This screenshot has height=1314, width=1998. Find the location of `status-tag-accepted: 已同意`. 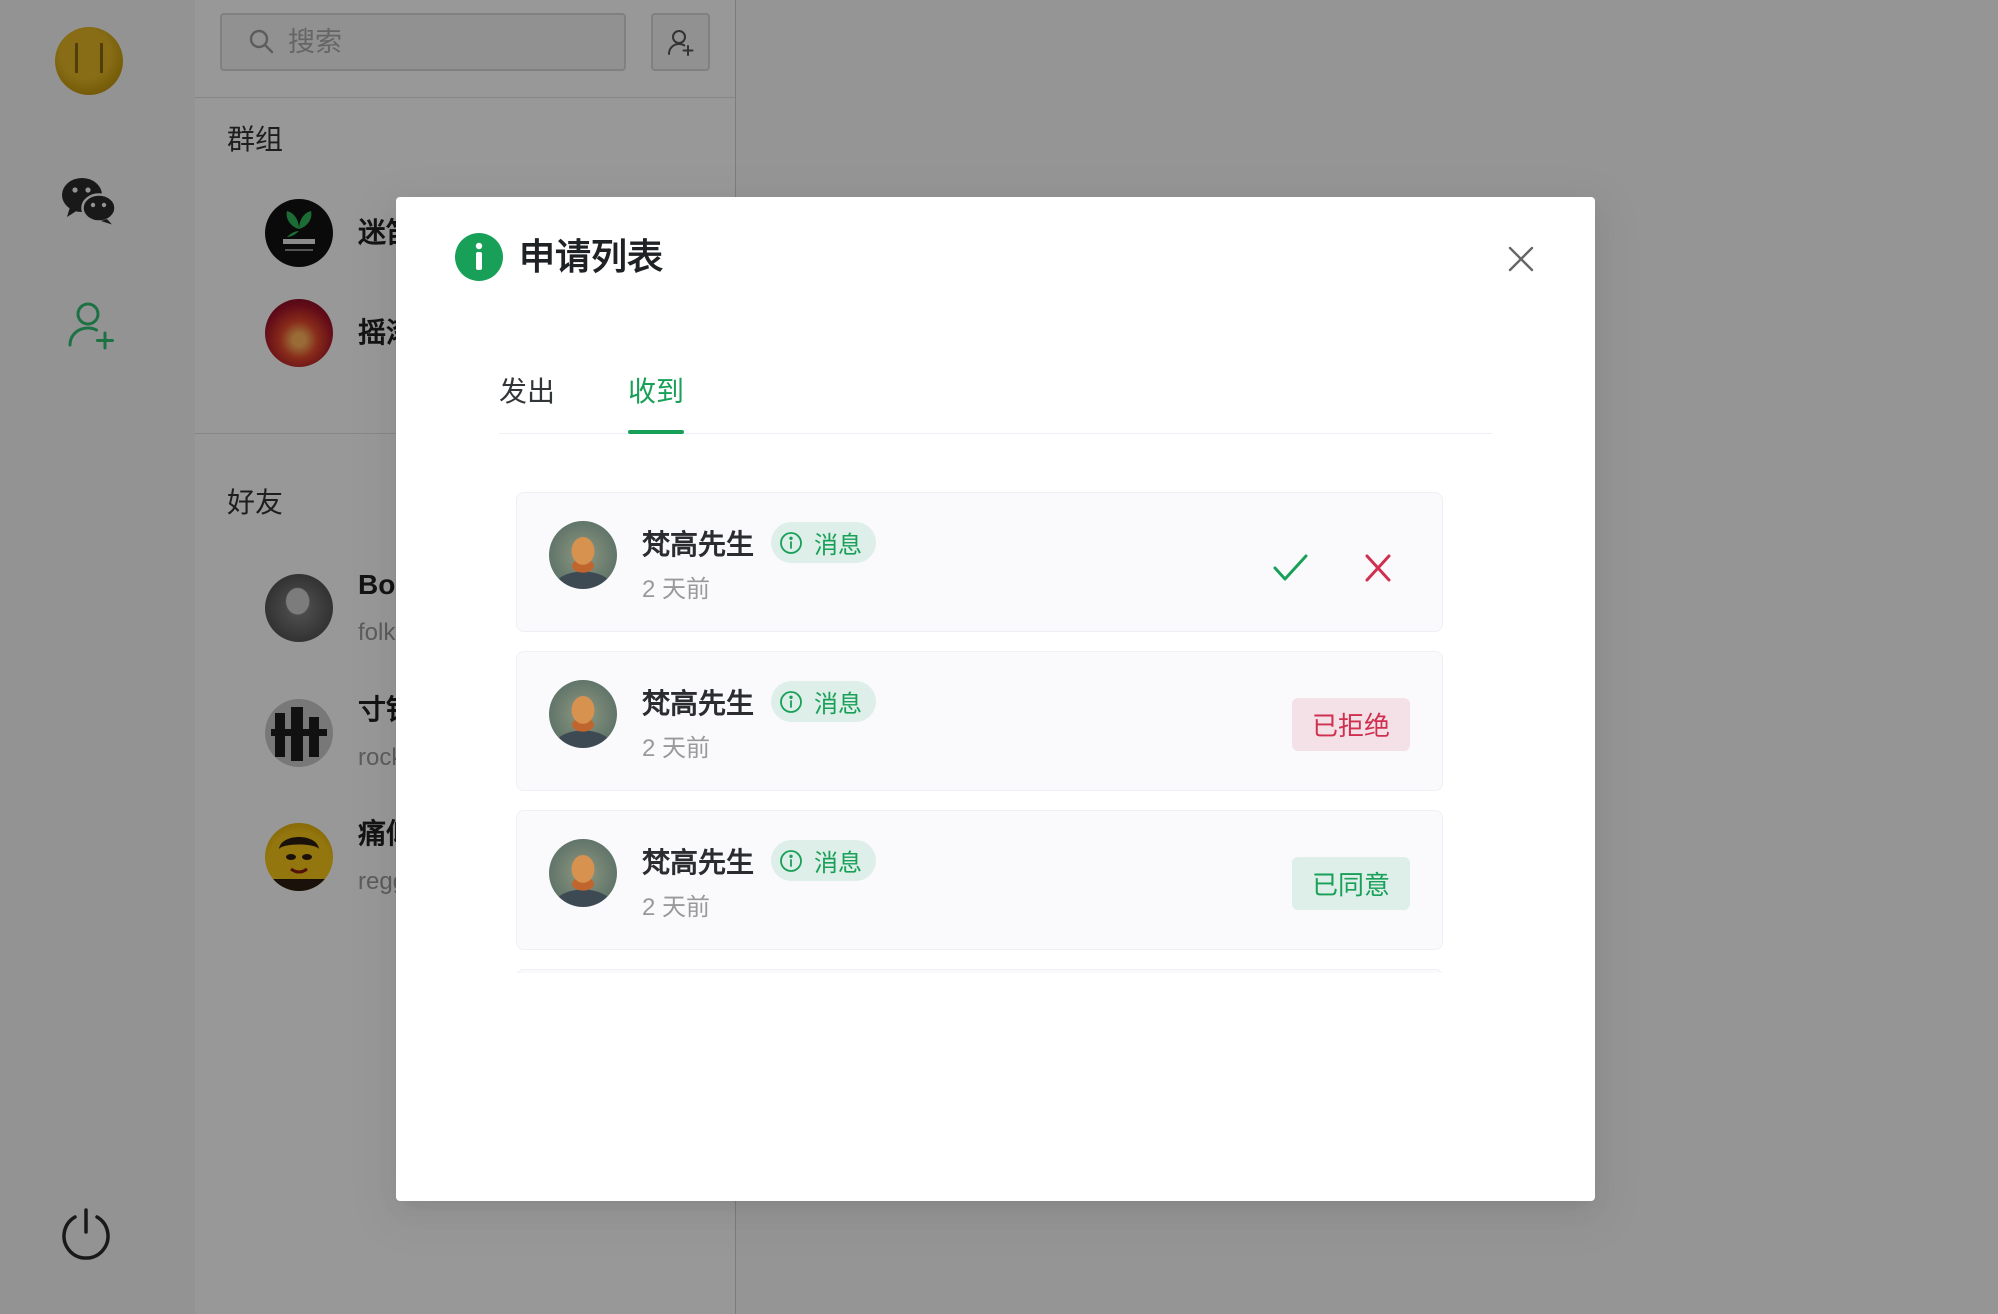

status-tag-accepted: 已同意 is located at coordinates (1351, 883).